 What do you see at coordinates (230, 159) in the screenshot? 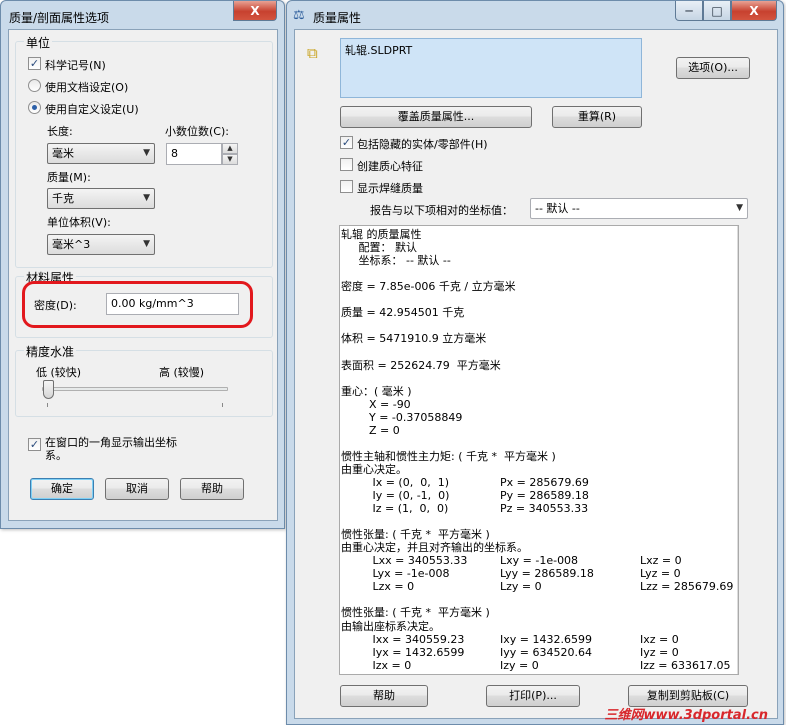
I see `decimals-spin-down: ▼` at bounding box center [230, 159].